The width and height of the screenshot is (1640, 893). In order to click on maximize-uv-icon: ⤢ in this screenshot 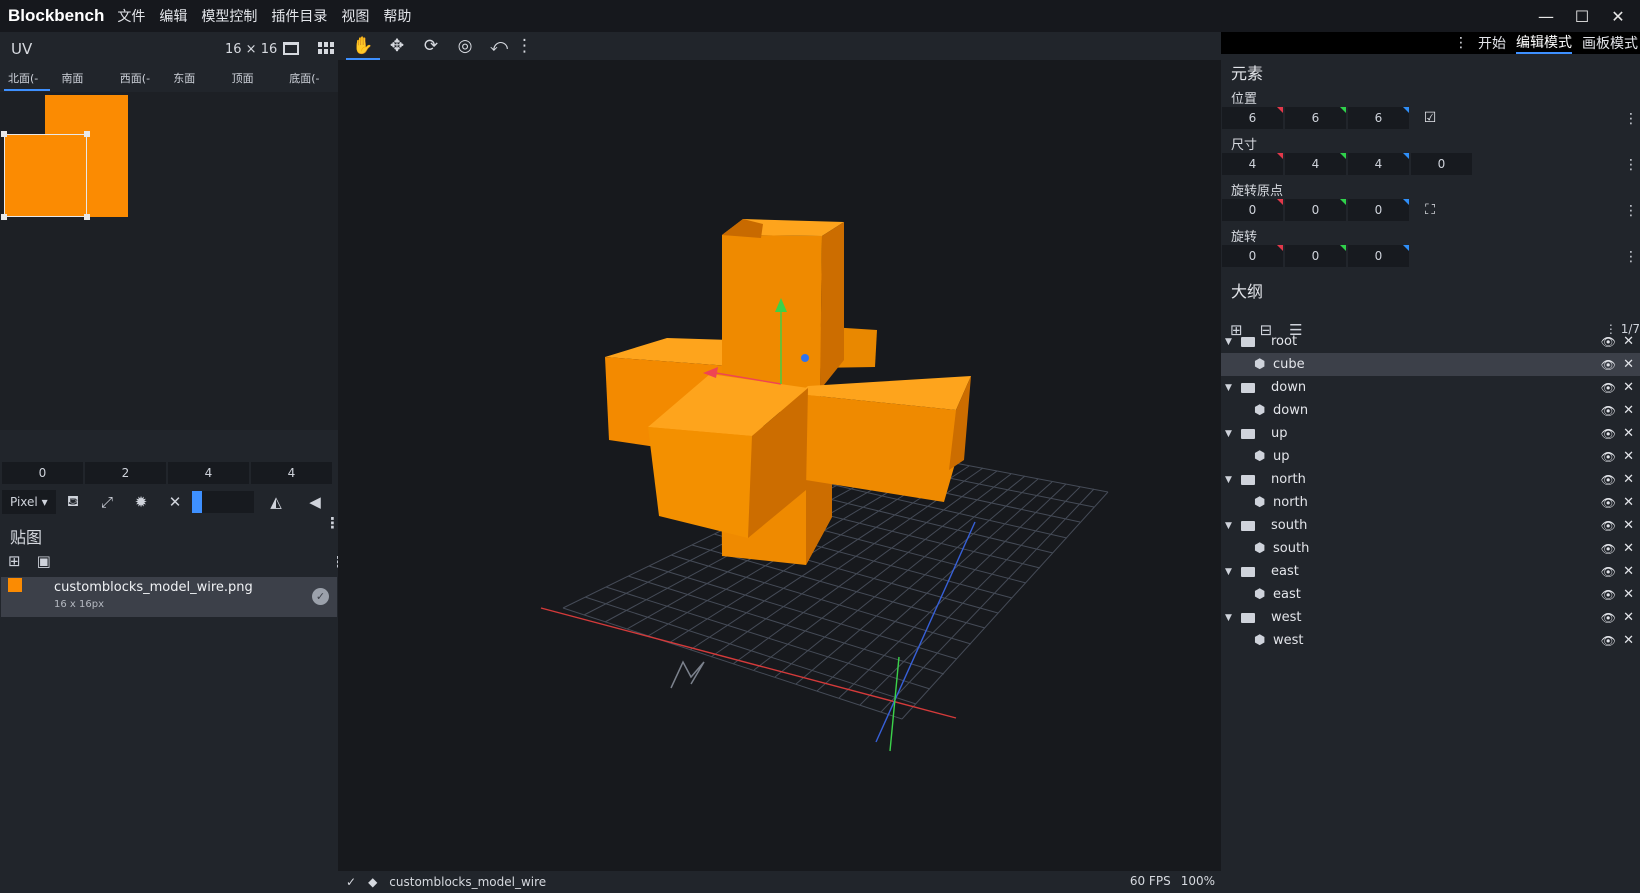, I will do `click(107, 502)`.